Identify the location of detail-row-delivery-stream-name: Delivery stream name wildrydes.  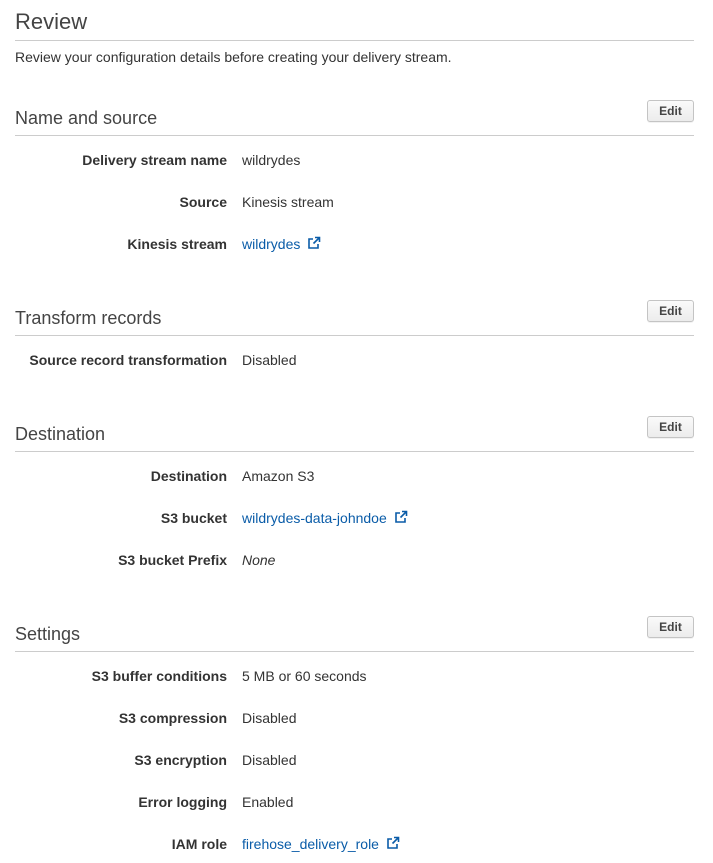
(356, 160).